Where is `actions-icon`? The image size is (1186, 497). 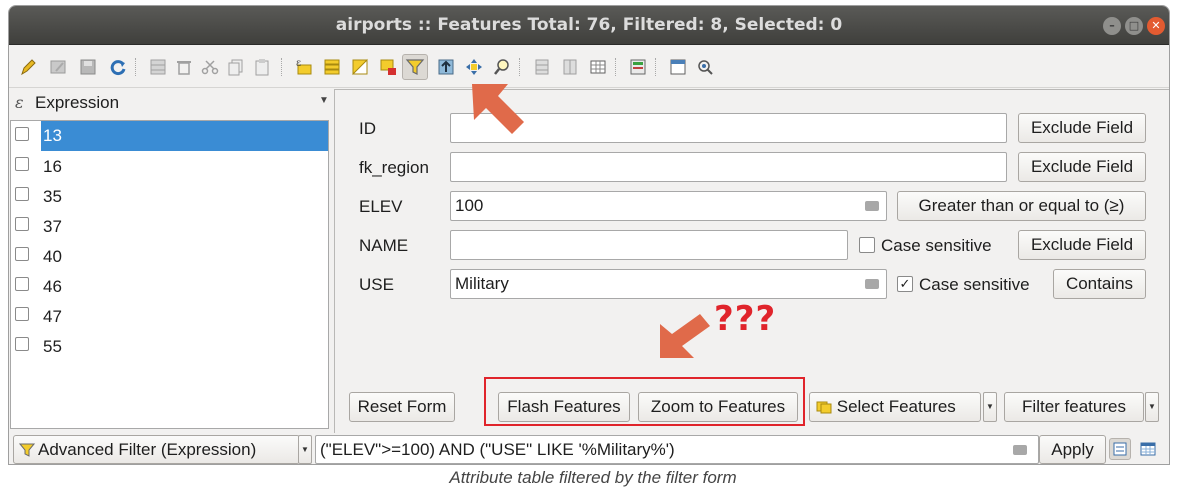 actions-icon is located at coordinates (706, 67).